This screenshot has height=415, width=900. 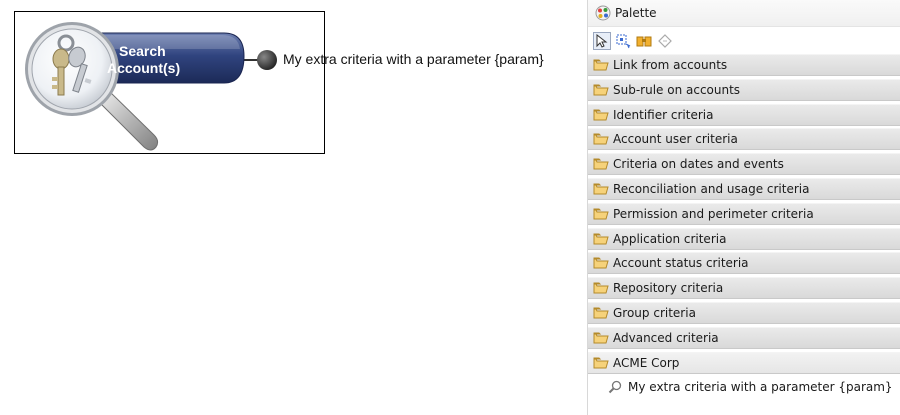 I want to click on palette-drawer: Account user criteria, so click(x=744, y=139).